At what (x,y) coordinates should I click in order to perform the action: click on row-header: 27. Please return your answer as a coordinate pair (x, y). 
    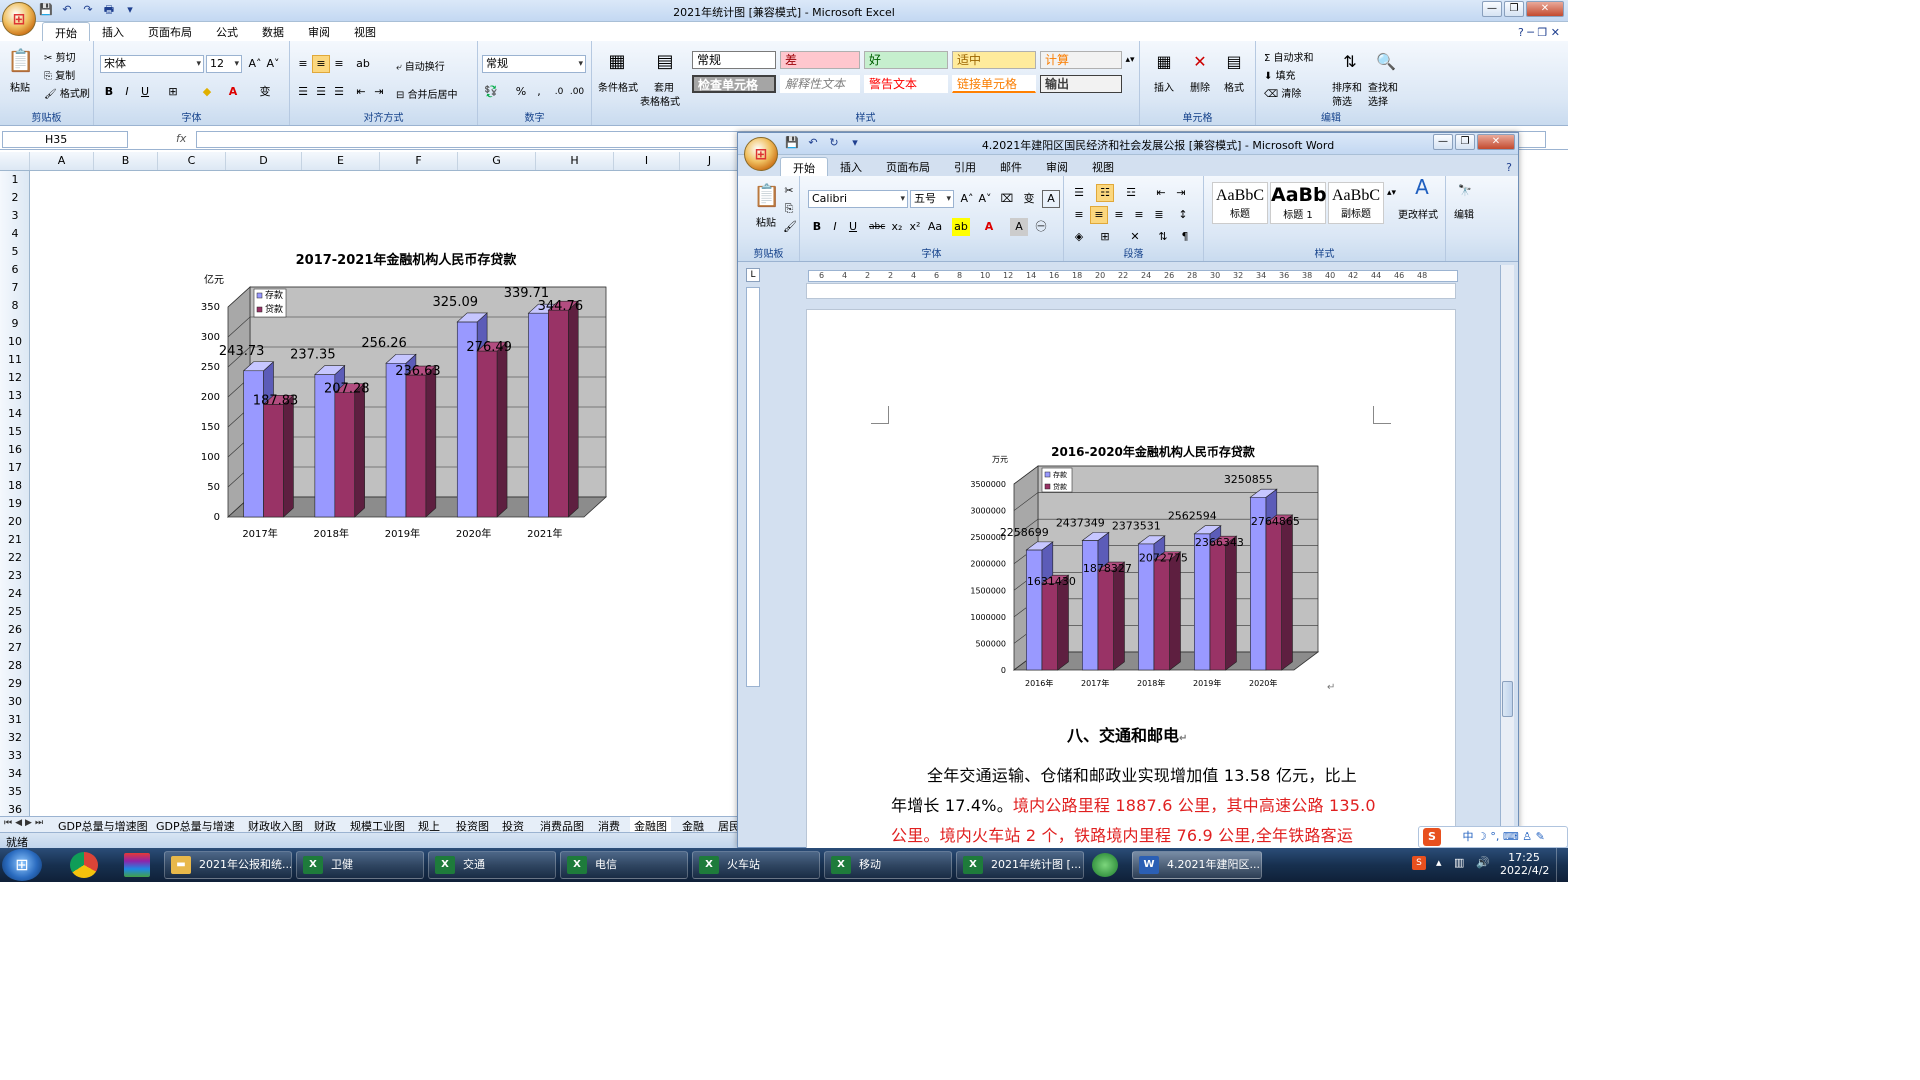
    Looking at the image, I should click on (15, 648).